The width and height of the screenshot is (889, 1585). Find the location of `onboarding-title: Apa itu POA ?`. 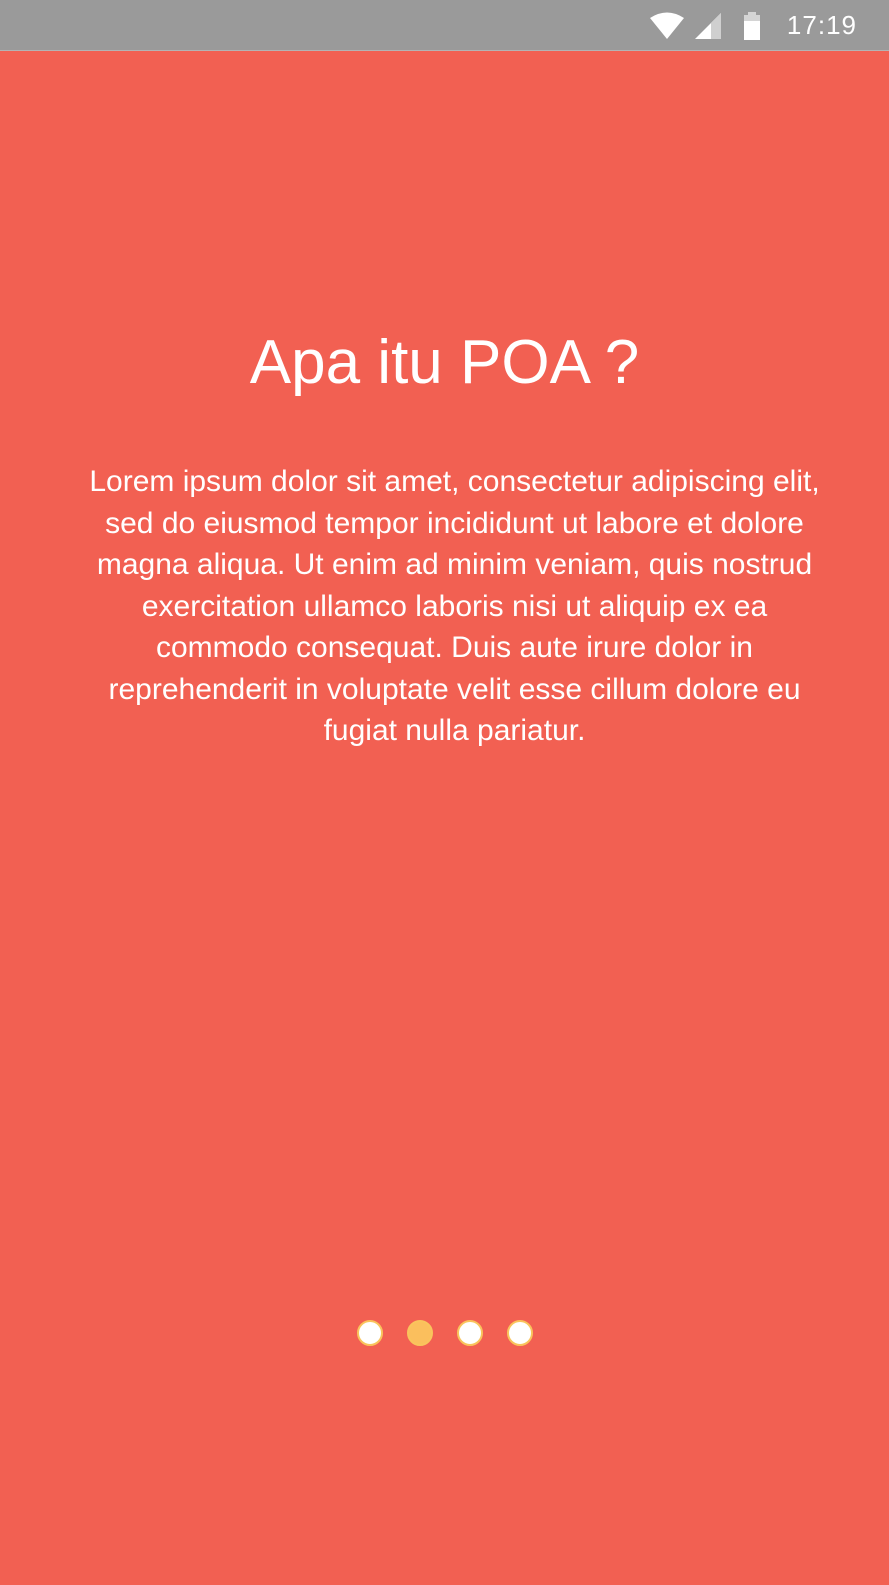

onboarding-title: Apa itu POA ? is located at coordinates (444, 362).